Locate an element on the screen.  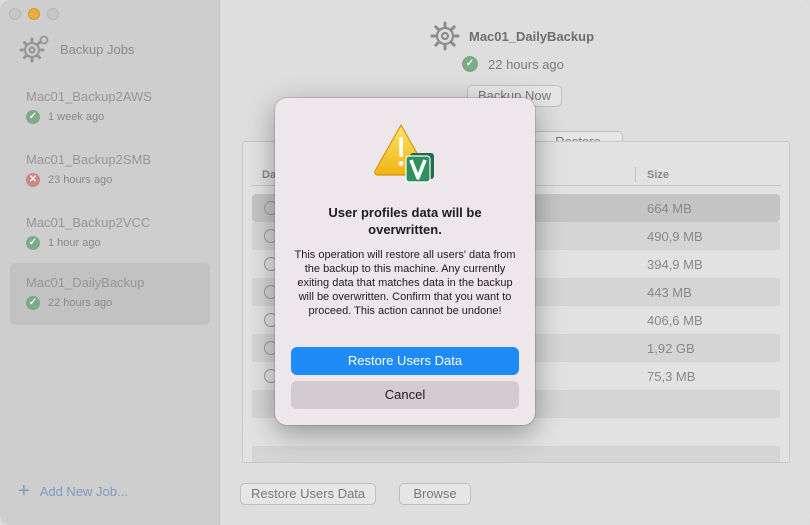
dialog-title: User profiles data will be overwritten. is located at coordinates (405, 221).